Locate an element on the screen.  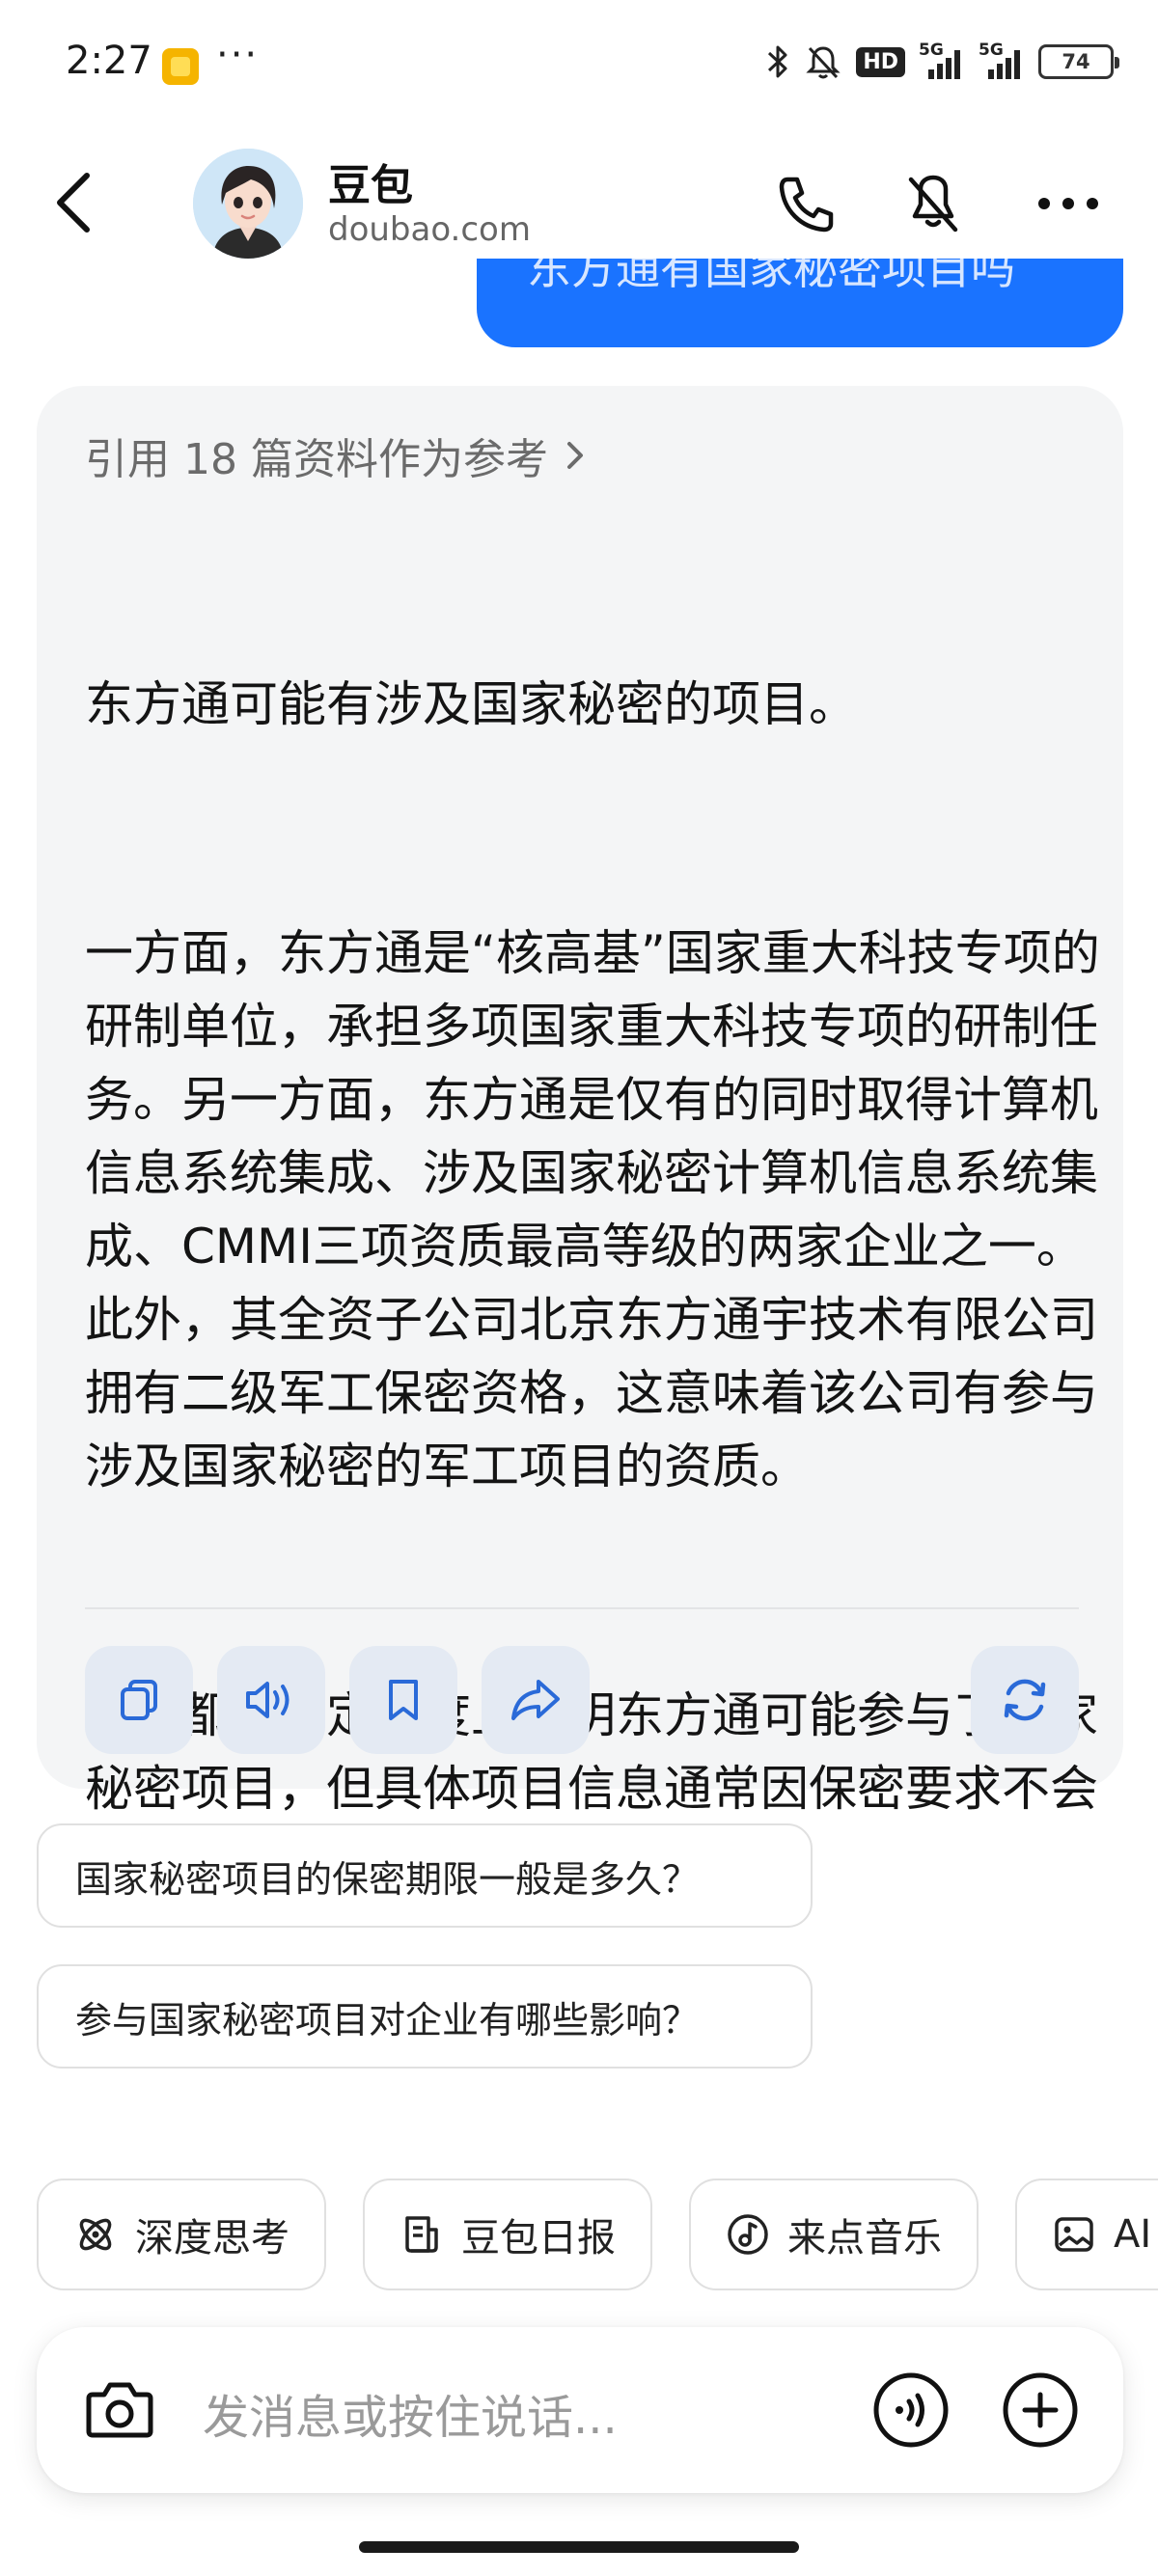
read-aloud-icon is located at coordinates (268, 1700).